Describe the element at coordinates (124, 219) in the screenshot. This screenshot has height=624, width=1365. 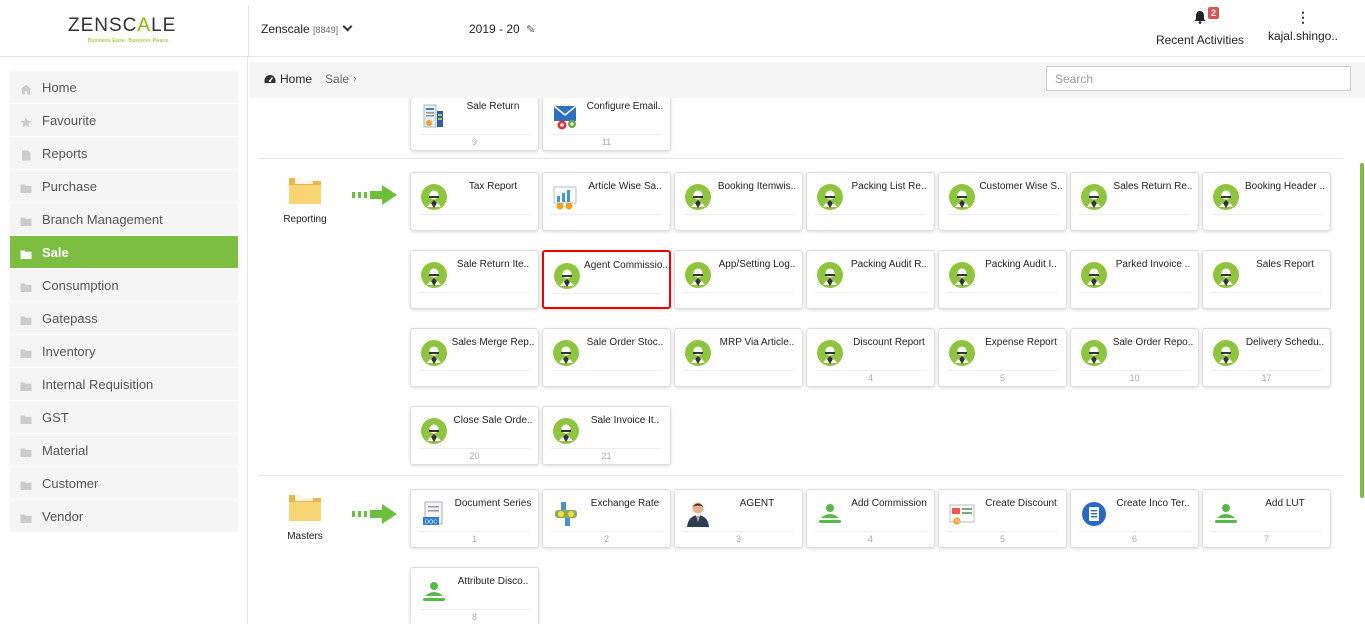
I see `sidebar-item-branch-management: Branch Management` at that location.